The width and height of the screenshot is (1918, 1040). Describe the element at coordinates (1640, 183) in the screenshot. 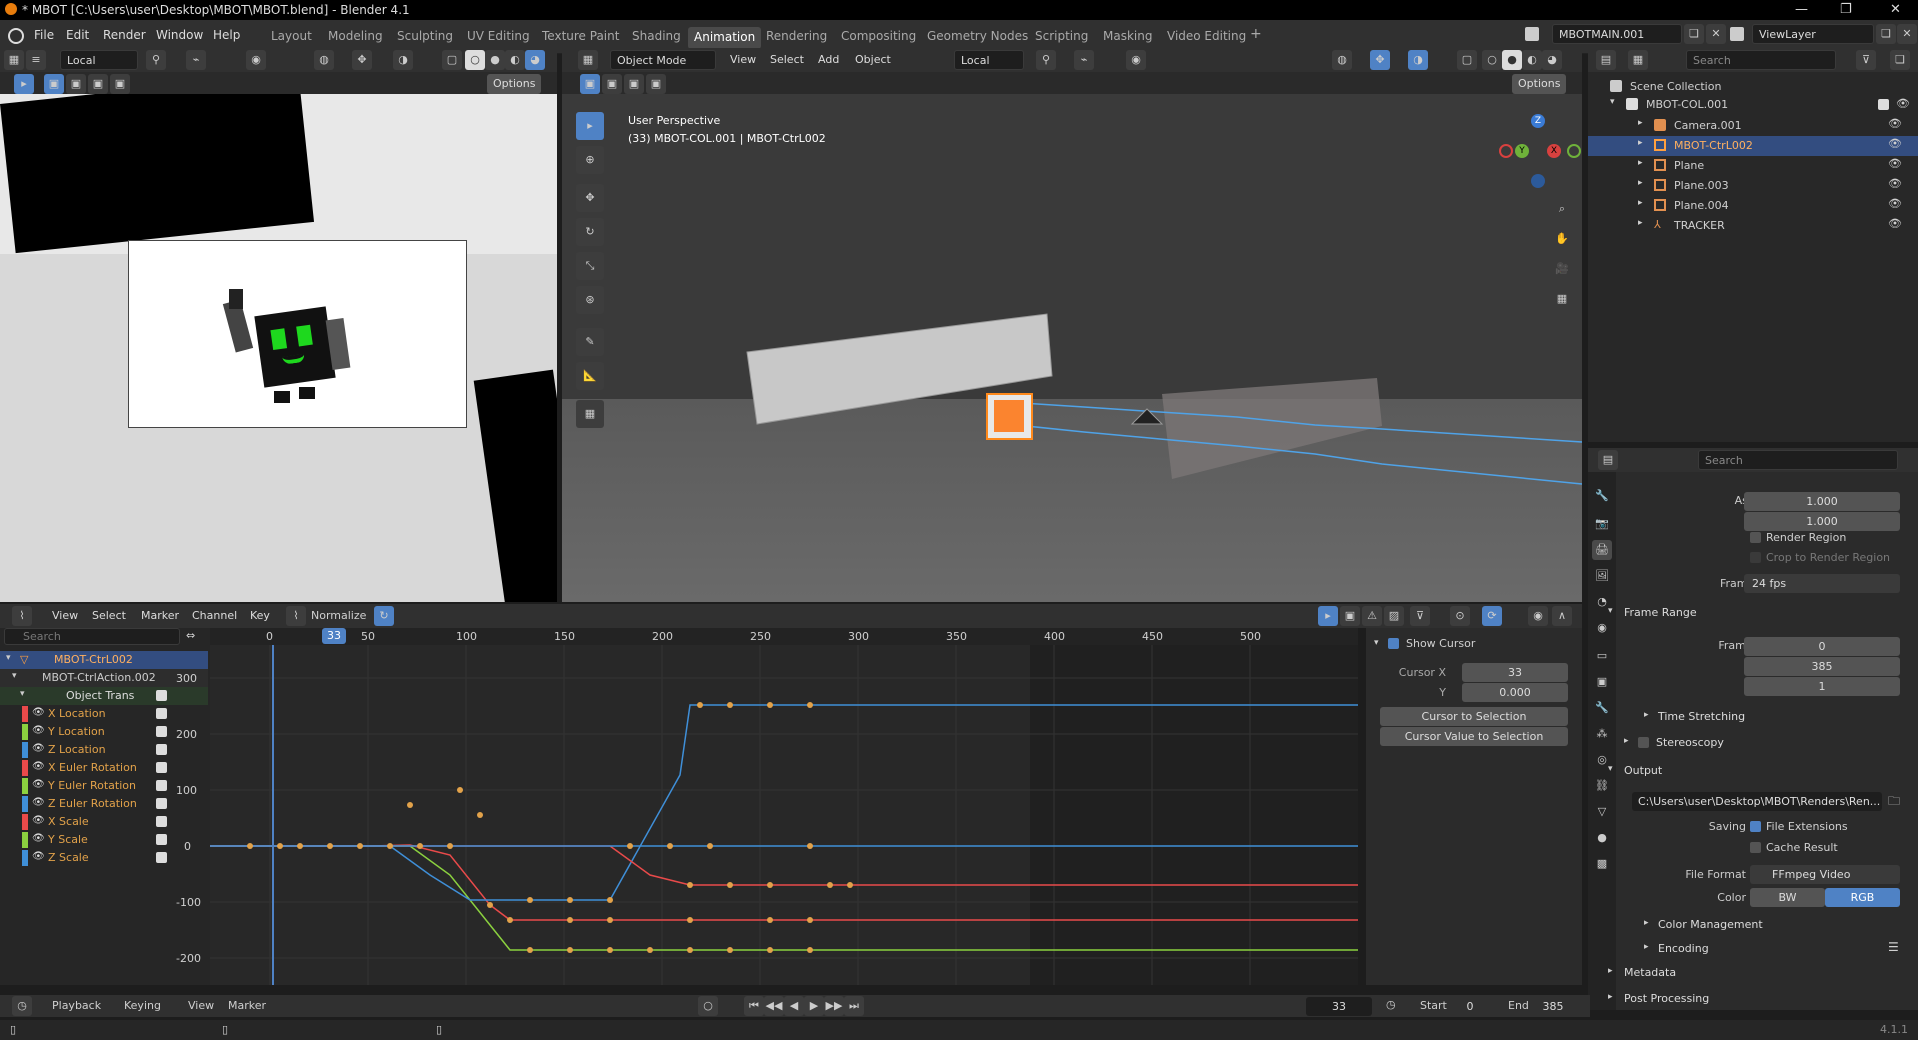

I see `expand-chevron-icon: ▸` at that location.